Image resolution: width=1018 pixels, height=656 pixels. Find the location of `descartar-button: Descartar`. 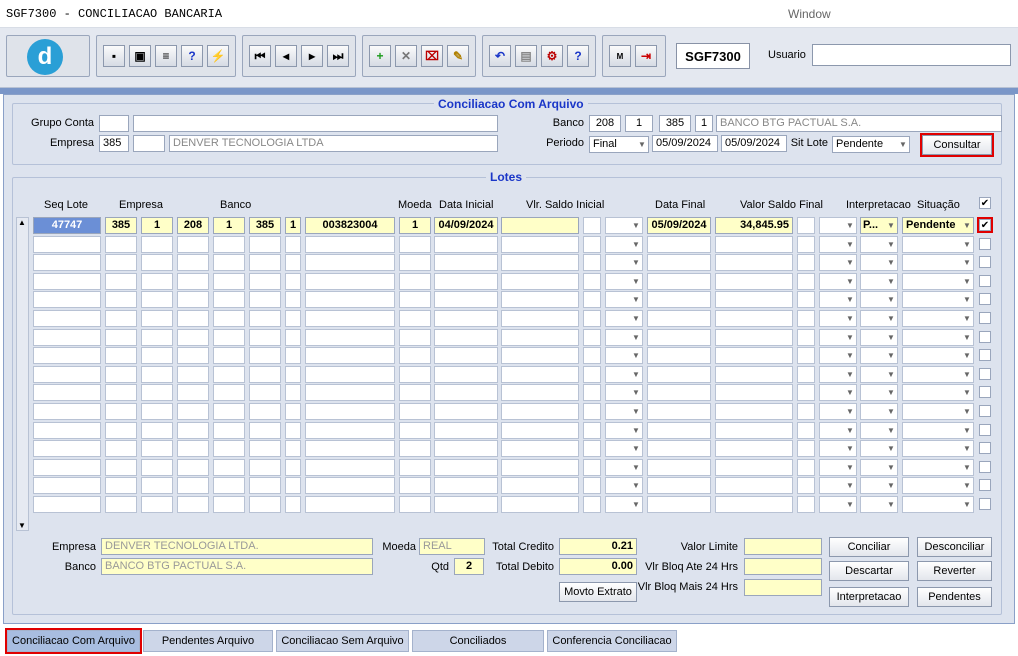

descartar-button: Descartar is located at coordinates (869, 571).